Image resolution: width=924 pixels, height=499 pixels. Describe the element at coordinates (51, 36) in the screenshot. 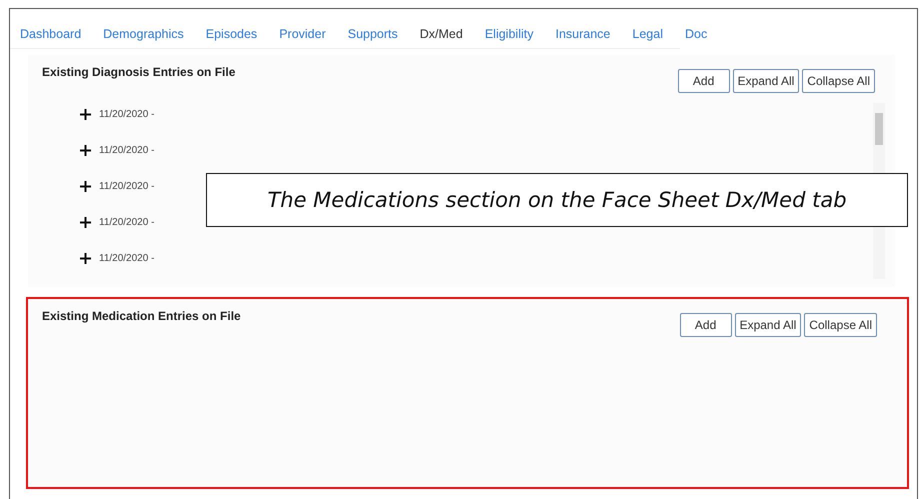

I see `tab: Dashboard` at that location.